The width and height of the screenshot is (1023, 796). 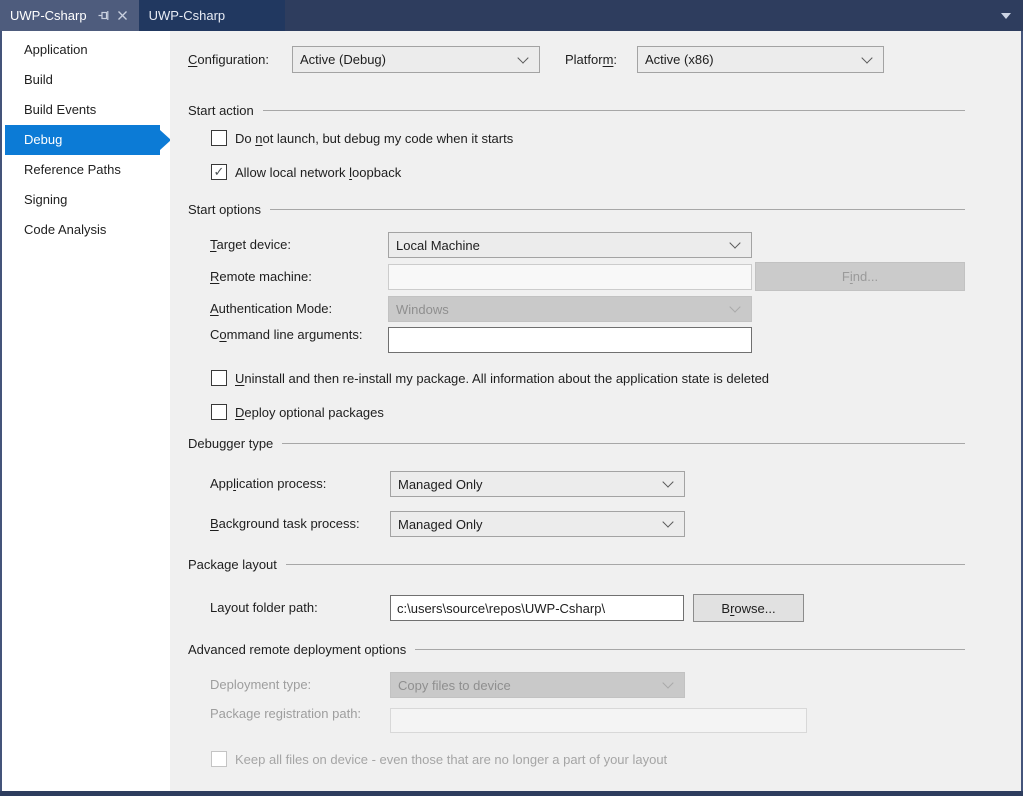 I want to click on background-task-process-value: Managed Only, so click(x=440, y=524).